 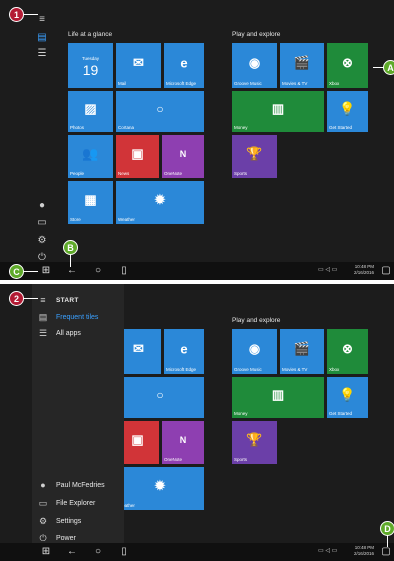 What do you see at coordinates (90, 202) in the screenshot?
I see `tile-store: ▦ Store` at bounding box center [90, 202].